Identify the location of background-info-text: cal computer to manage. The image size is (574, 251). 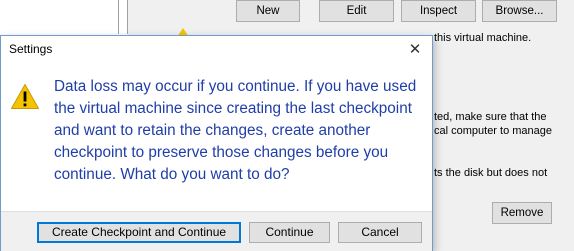
(493, 131).